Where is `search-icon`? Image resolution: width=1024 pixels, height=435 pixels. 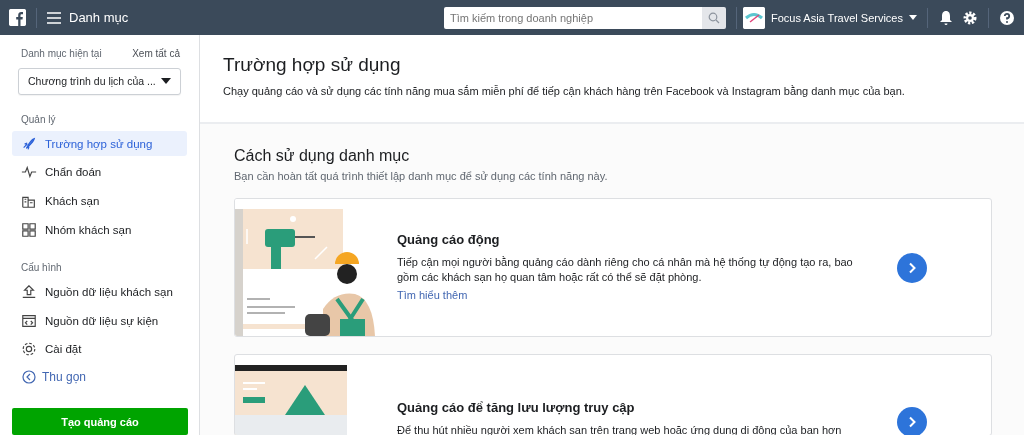
search-icon is located at coordinates (713, 17).